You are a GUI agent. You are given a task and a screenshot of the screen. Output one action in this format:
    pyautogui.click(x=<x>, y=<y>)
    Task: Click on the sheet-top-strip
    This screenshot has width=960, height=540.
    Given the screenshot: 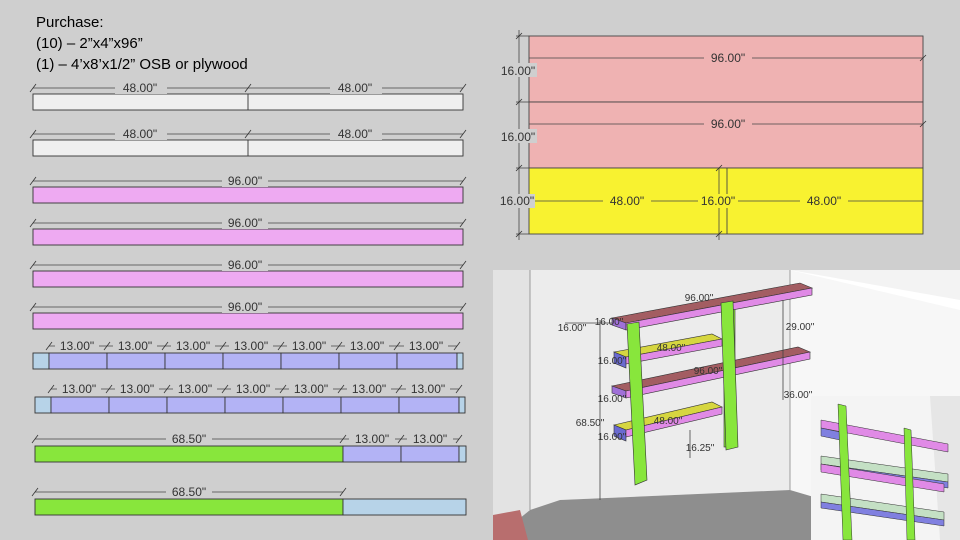 What is the action you would take?
    pyautogui.click(x=726, y=69)
    